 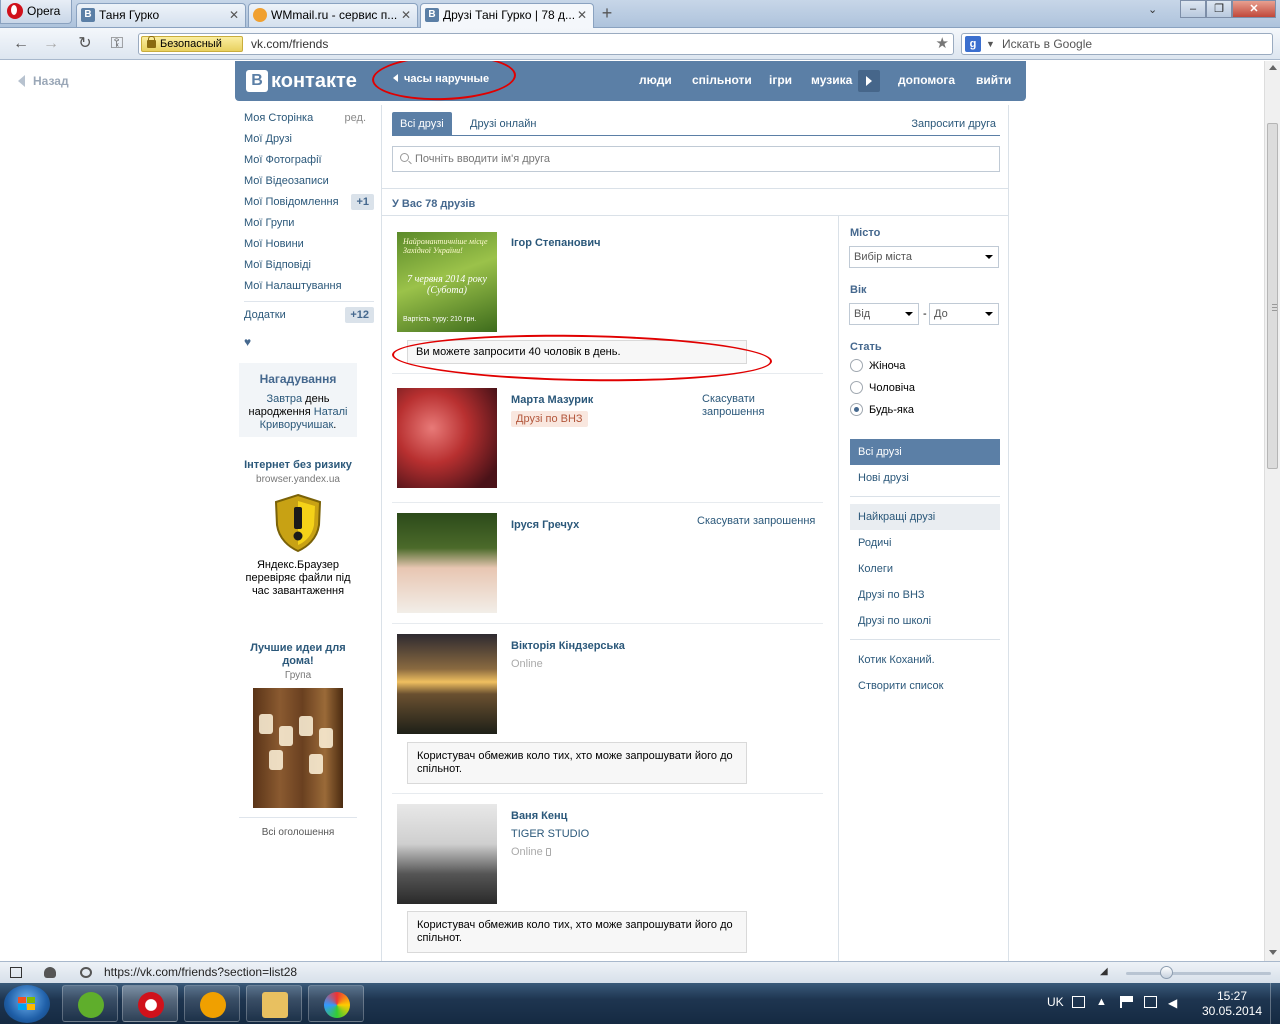 What do you see at coordinates (552, 400) in the screenshot?
I see `friend-name: Марта Мазурик` at bounding box center [552, 400].